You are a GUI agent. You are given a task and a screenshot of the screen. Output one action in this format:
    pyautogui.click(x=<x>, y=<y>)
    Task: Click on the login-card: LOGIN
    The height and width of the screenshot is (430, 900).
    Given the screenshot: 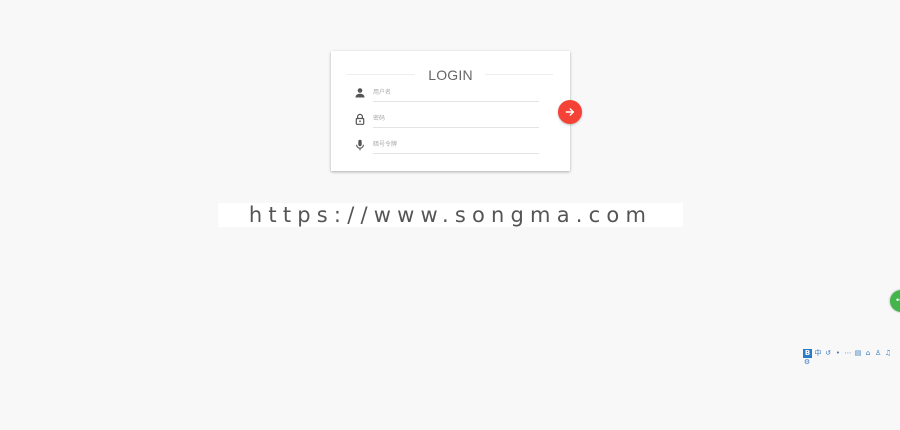 What is the action you would take?
    pyautogui.click(x=450, y=111)
    